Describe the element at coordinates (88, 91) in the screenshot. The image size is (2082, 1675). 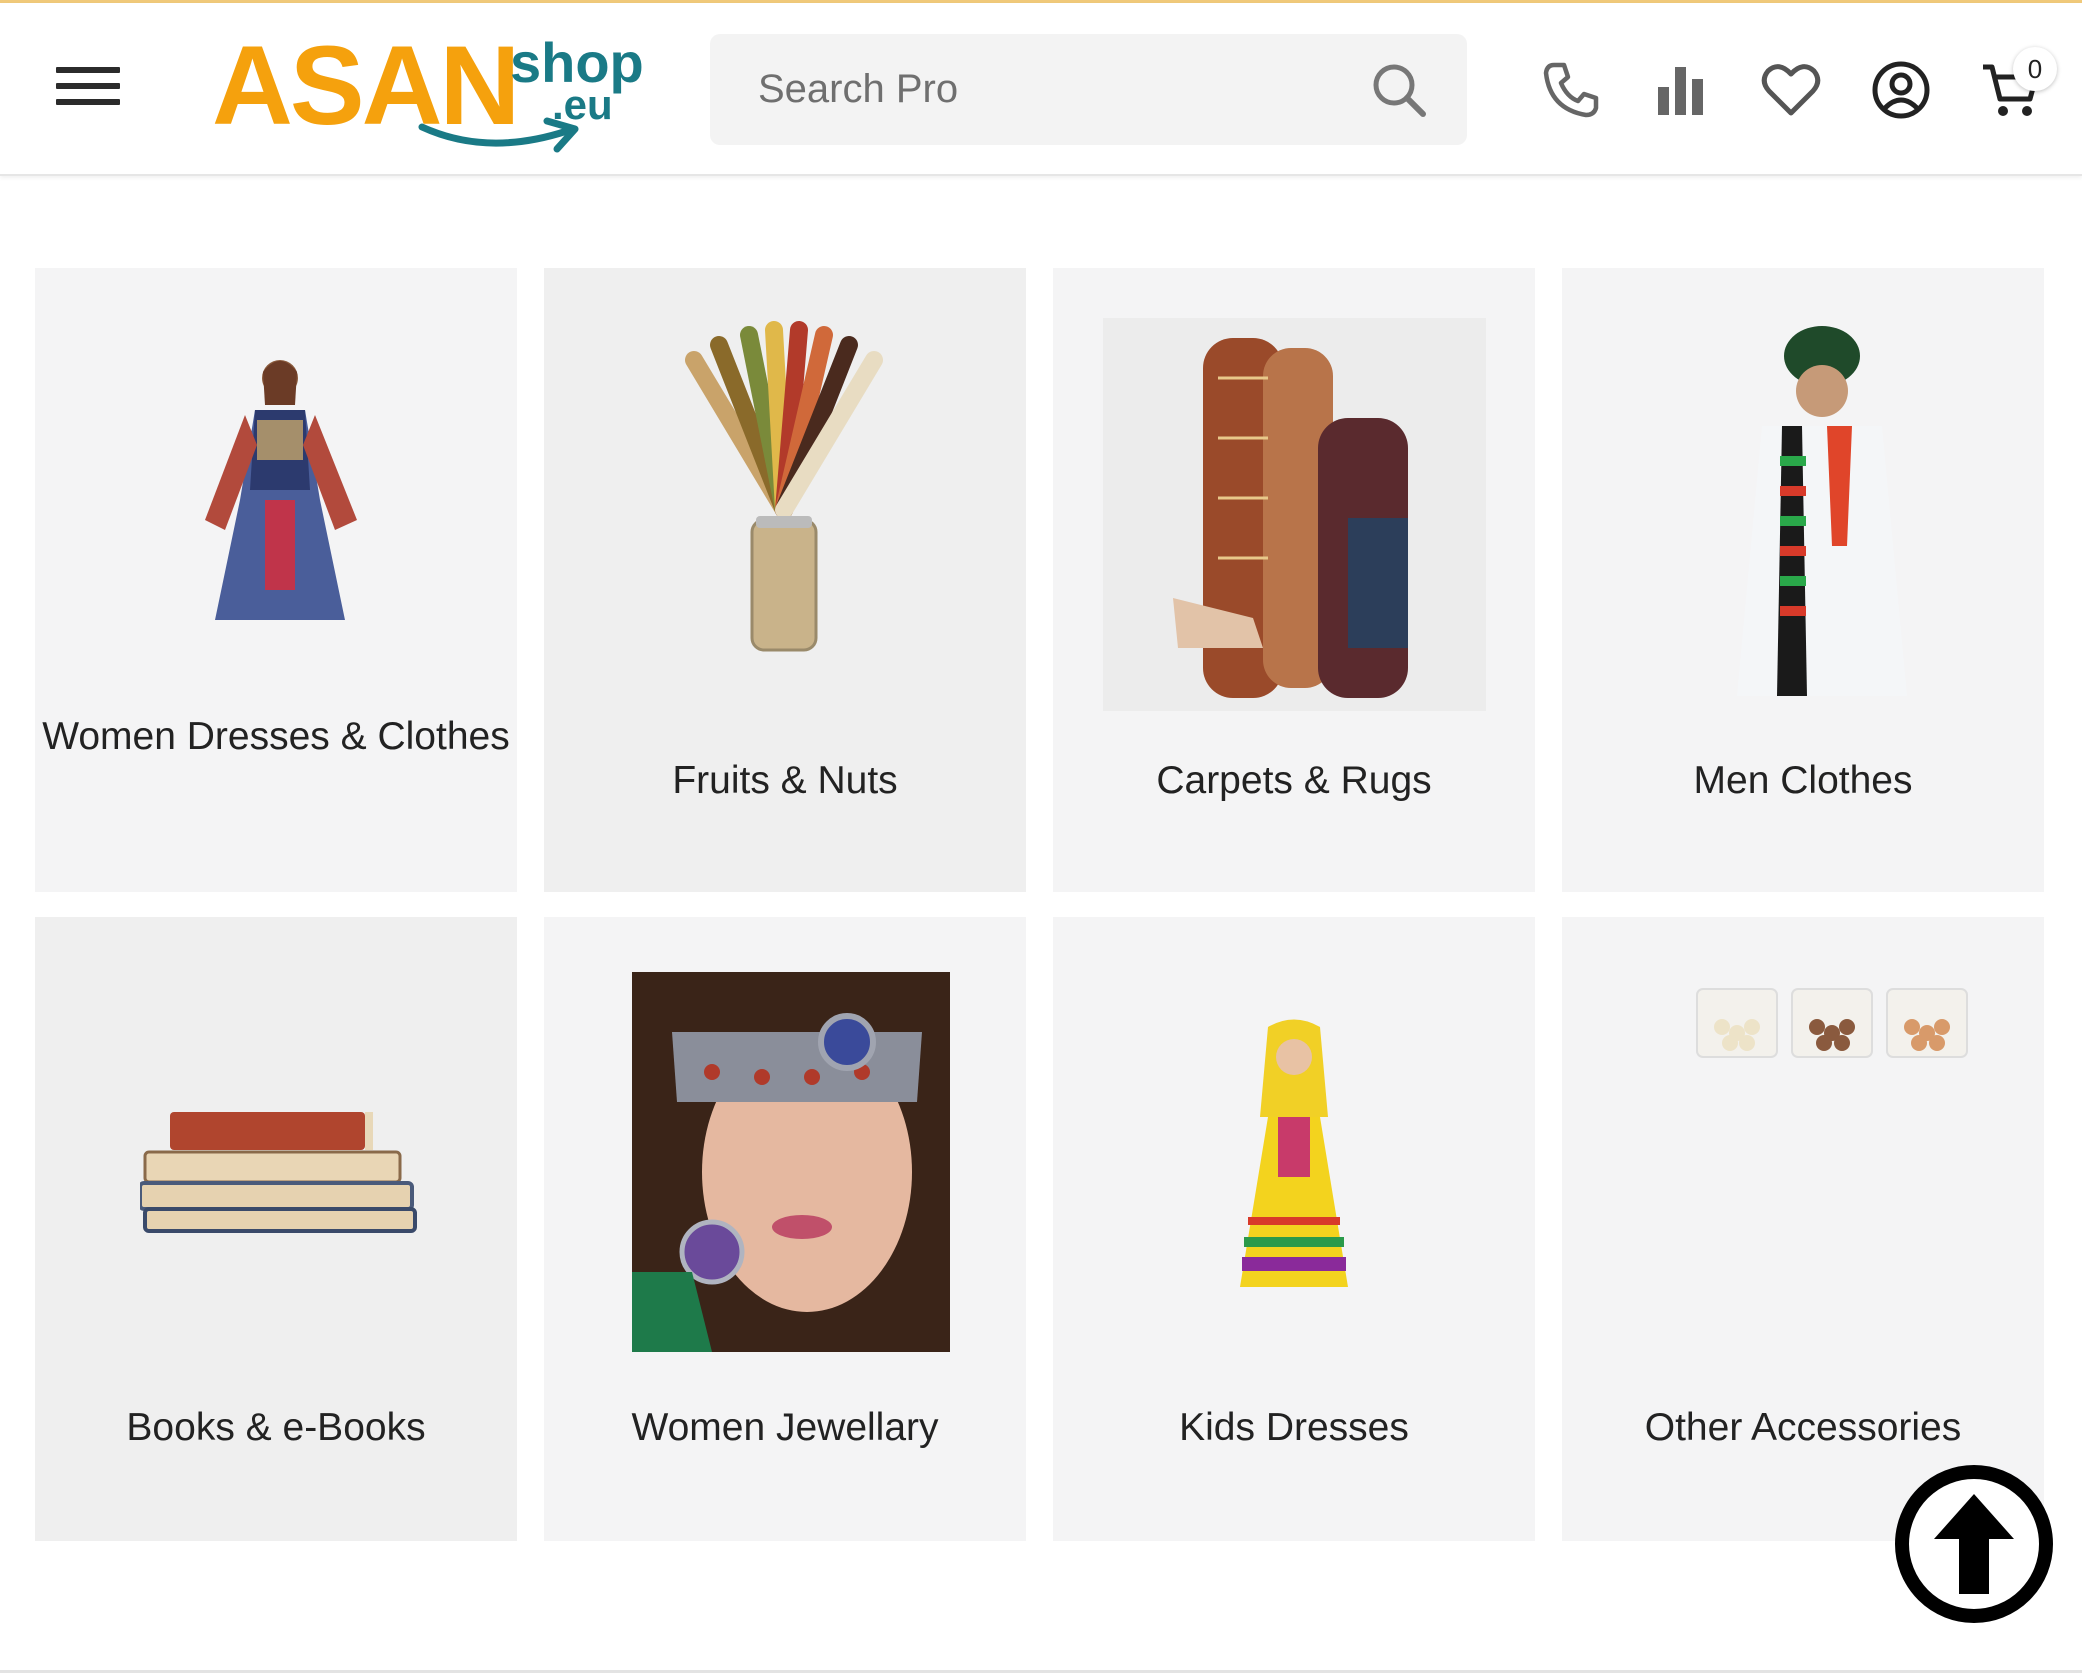
I see `menu-icon` at that location.